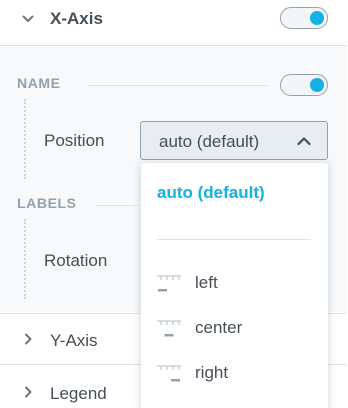 The height and width of the screenshot is (408, 348). I want to click on chevron-up-icon, so click(304, 141).